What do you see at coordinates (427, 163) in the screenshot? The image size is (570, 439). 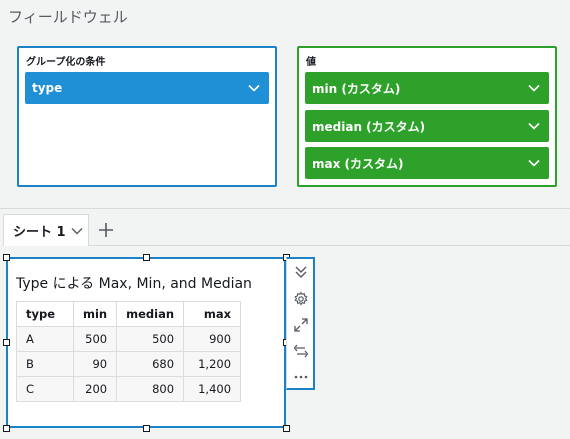 I see `value-field-max: max (カスタム)` at bounding box center [427, 163].